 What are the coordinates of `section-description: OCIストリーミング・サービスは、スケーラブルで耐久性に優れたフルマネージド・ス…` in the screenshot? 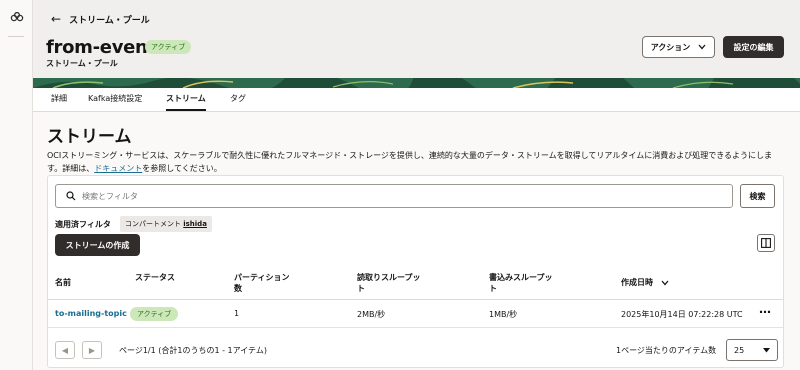 It's located at (417, 162).